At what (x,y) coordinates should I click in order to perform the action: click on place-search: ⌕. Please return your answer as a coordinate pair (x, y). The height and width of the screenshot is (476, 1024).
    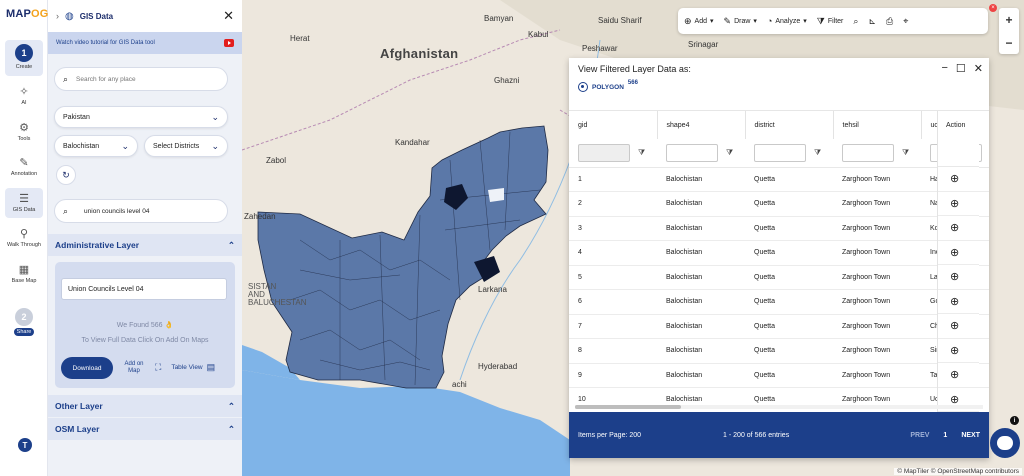
    Looking at the image, I should click on (141, 79).